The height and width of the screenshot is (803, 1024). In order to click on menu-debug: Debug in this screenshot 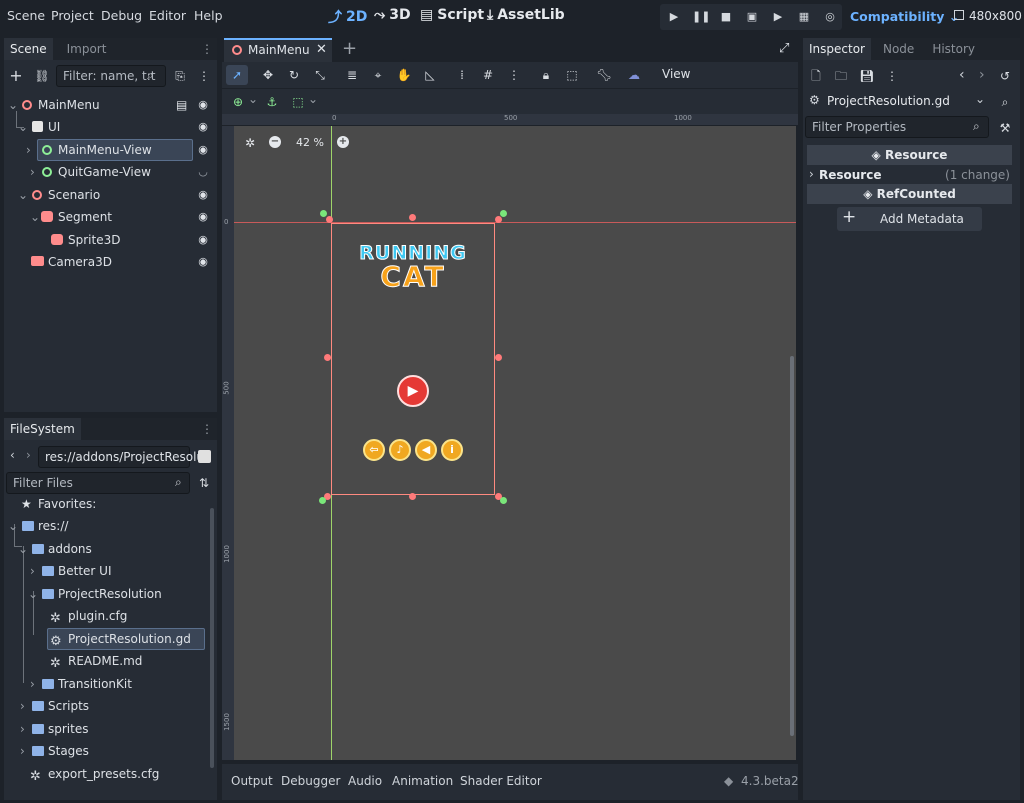, I will do `click(121, 15)`.